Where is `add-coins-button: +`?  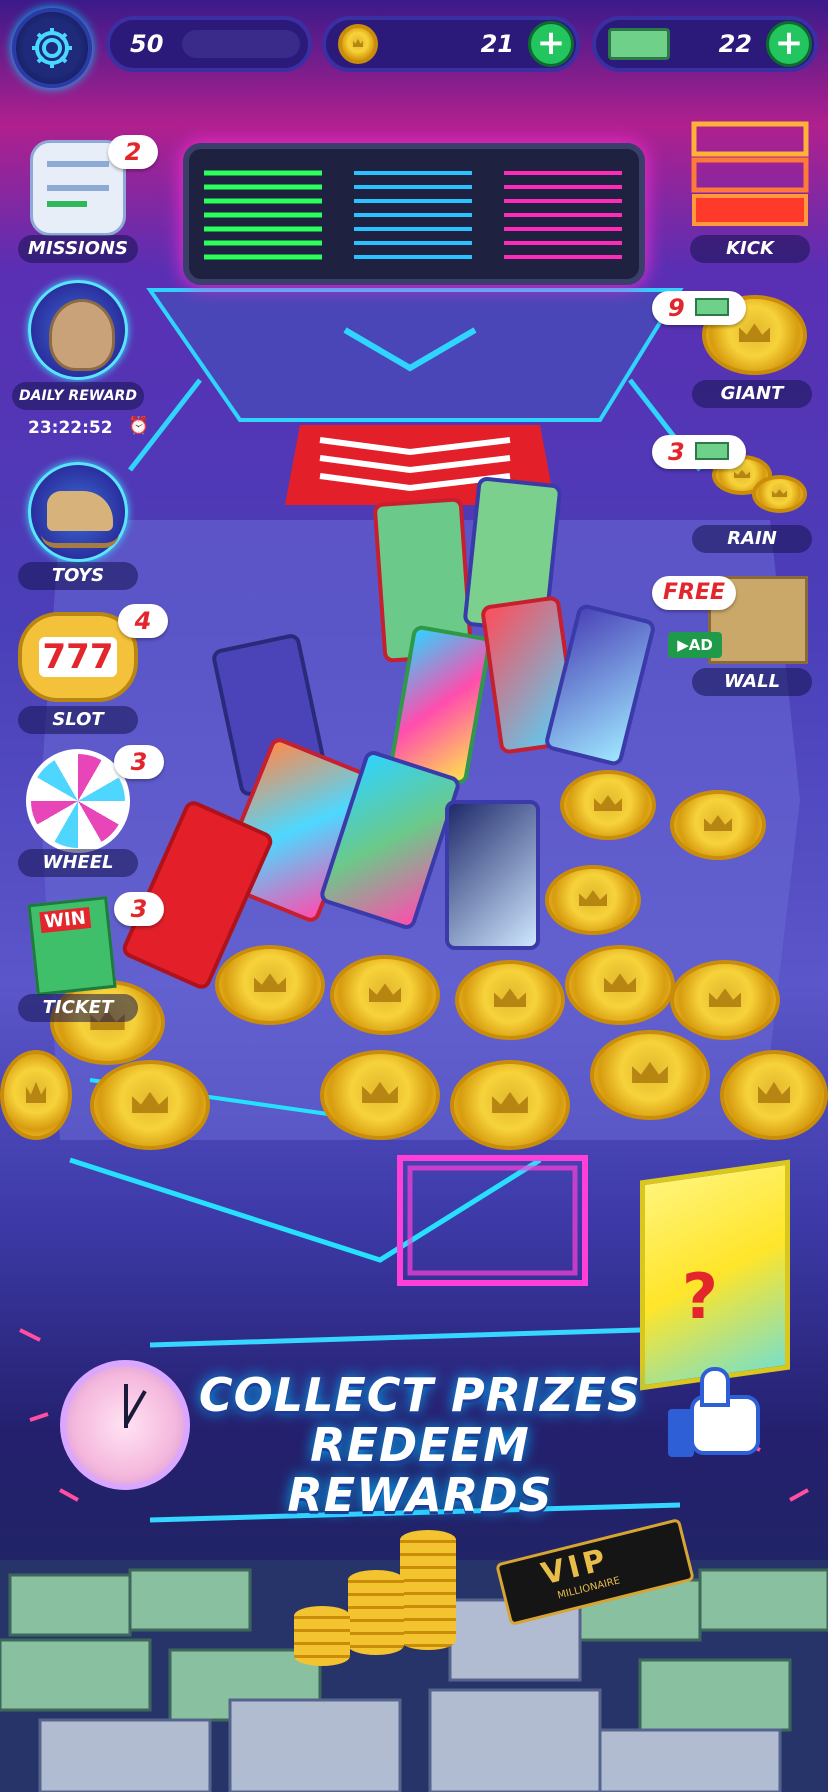 add-coins-button: + is located at coordinates (551, 44).